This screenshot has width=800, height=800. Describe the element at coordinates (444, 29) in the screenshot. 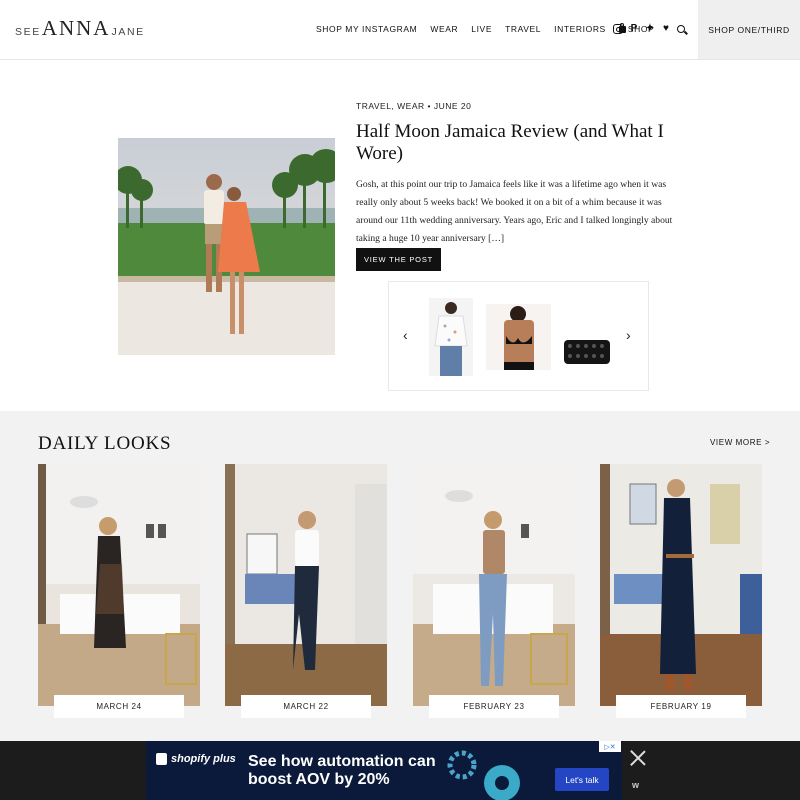

I see `nav-wear: WEAR` at that location.